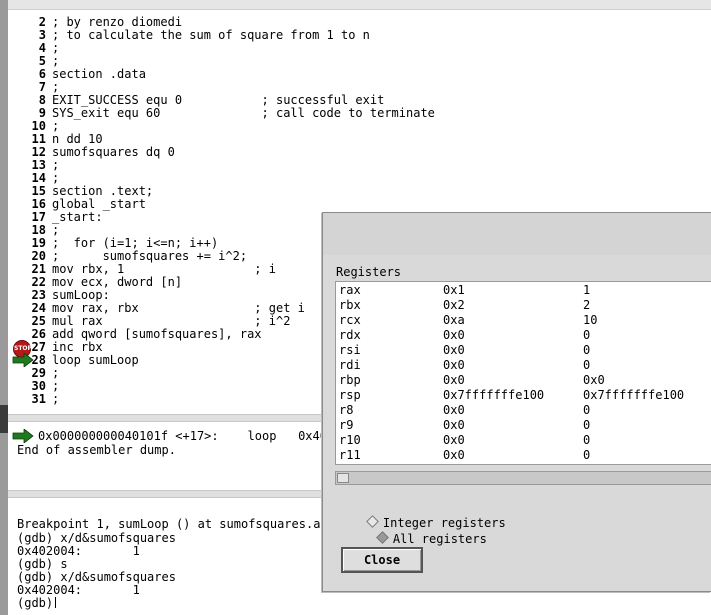  Describe the element at coordinates (350, 440) in the screenshot. I see `register-name: r10` at that location.